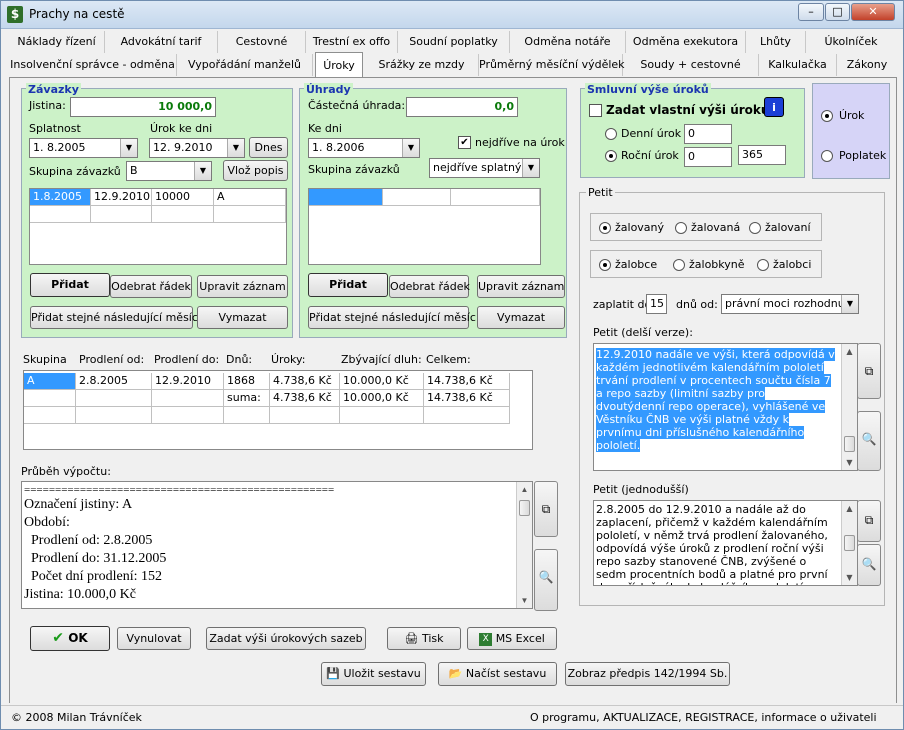 This screenshot has width=904, height=730. What do you see at coordinates (647, 674) in the screenshot?
I see `zobraz-predpis-button: Zobraz předpis 142/1994 Sb.` at bounding box center [647, 674].